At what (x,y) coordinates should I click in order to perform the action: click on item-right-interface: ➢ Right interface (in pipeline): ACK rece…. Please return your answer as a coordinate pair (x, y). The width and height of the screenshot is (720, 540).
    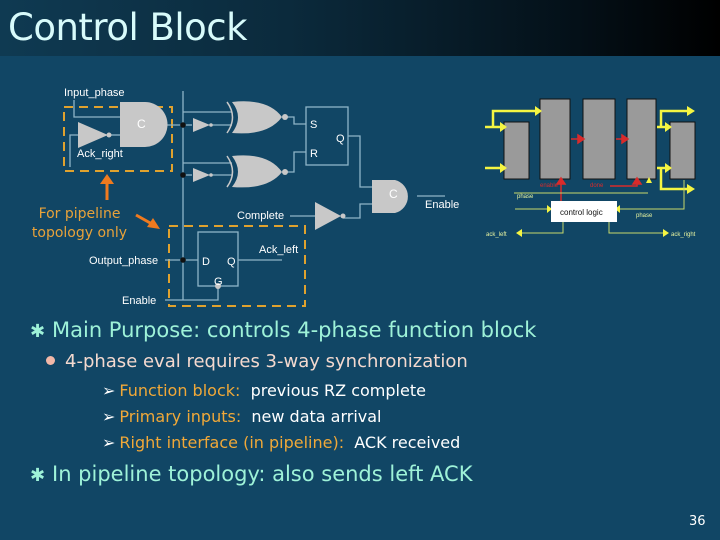
    Looking at the image, I should click on (281, 442).